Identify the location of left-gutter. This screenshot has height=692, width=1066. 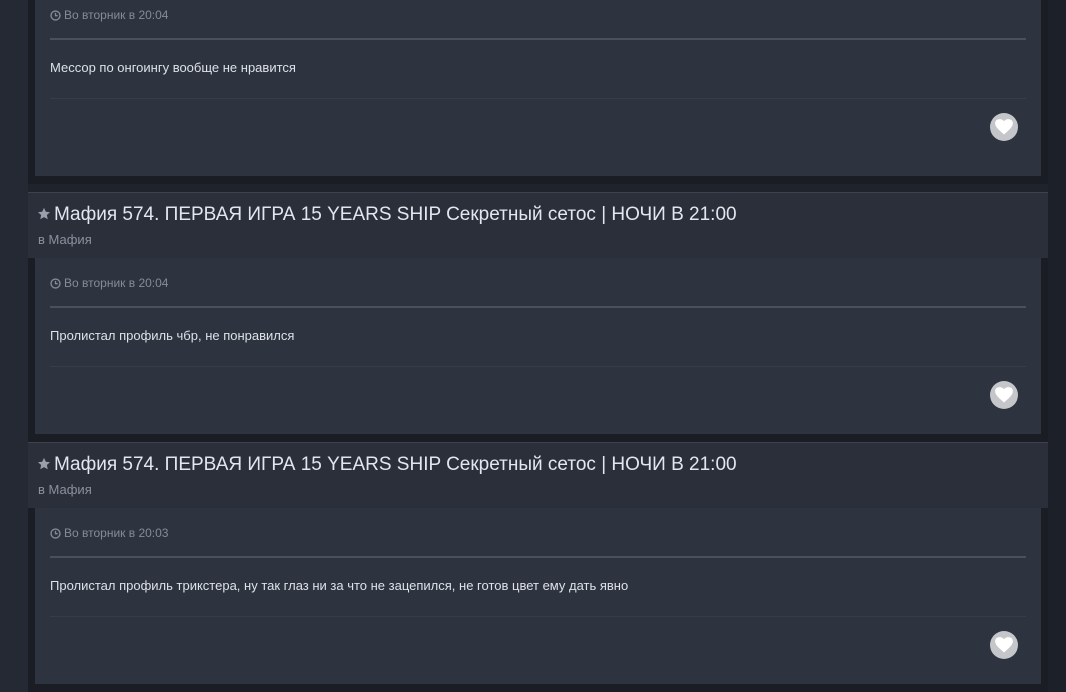
(14, 346).